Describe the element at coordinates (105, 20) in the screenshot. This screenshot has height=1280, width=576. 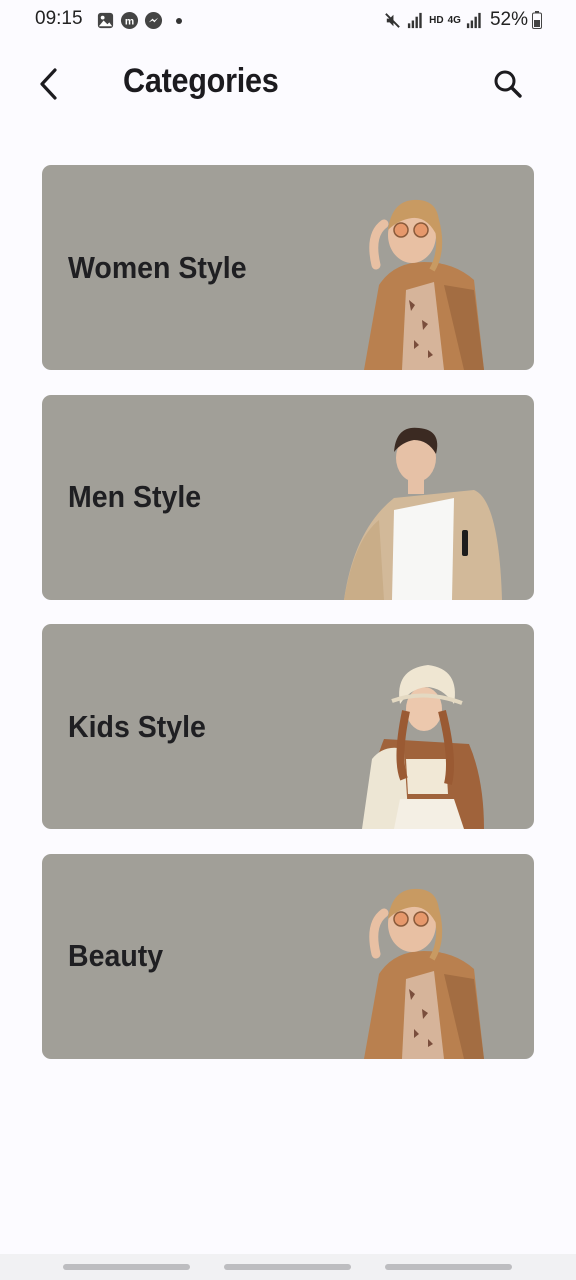
I see `gallery-icon` at that location.